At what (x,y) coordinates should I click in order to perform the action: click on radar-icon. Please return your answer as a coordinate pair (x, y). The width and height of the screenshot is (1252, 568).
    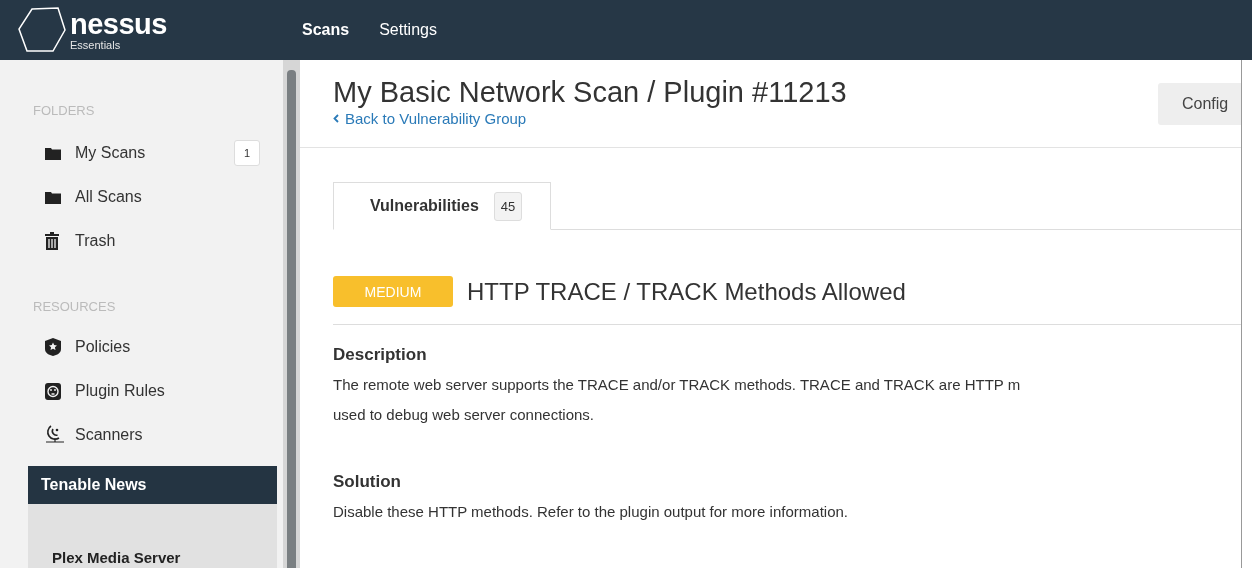
    Looking at the image, I should click on (55, 435).